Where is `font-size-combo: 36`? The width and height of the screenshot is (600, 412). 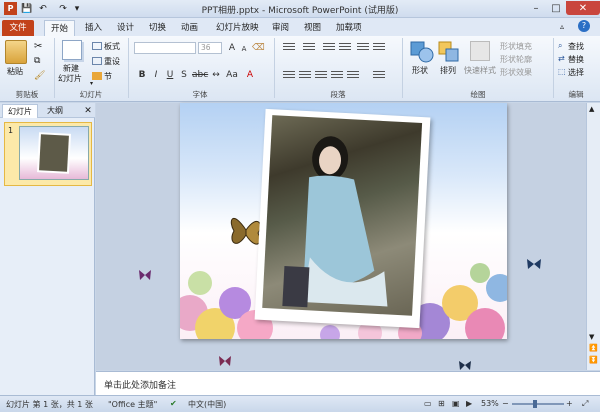
font-size-combo: 36 is located at coordinates (210, 48).